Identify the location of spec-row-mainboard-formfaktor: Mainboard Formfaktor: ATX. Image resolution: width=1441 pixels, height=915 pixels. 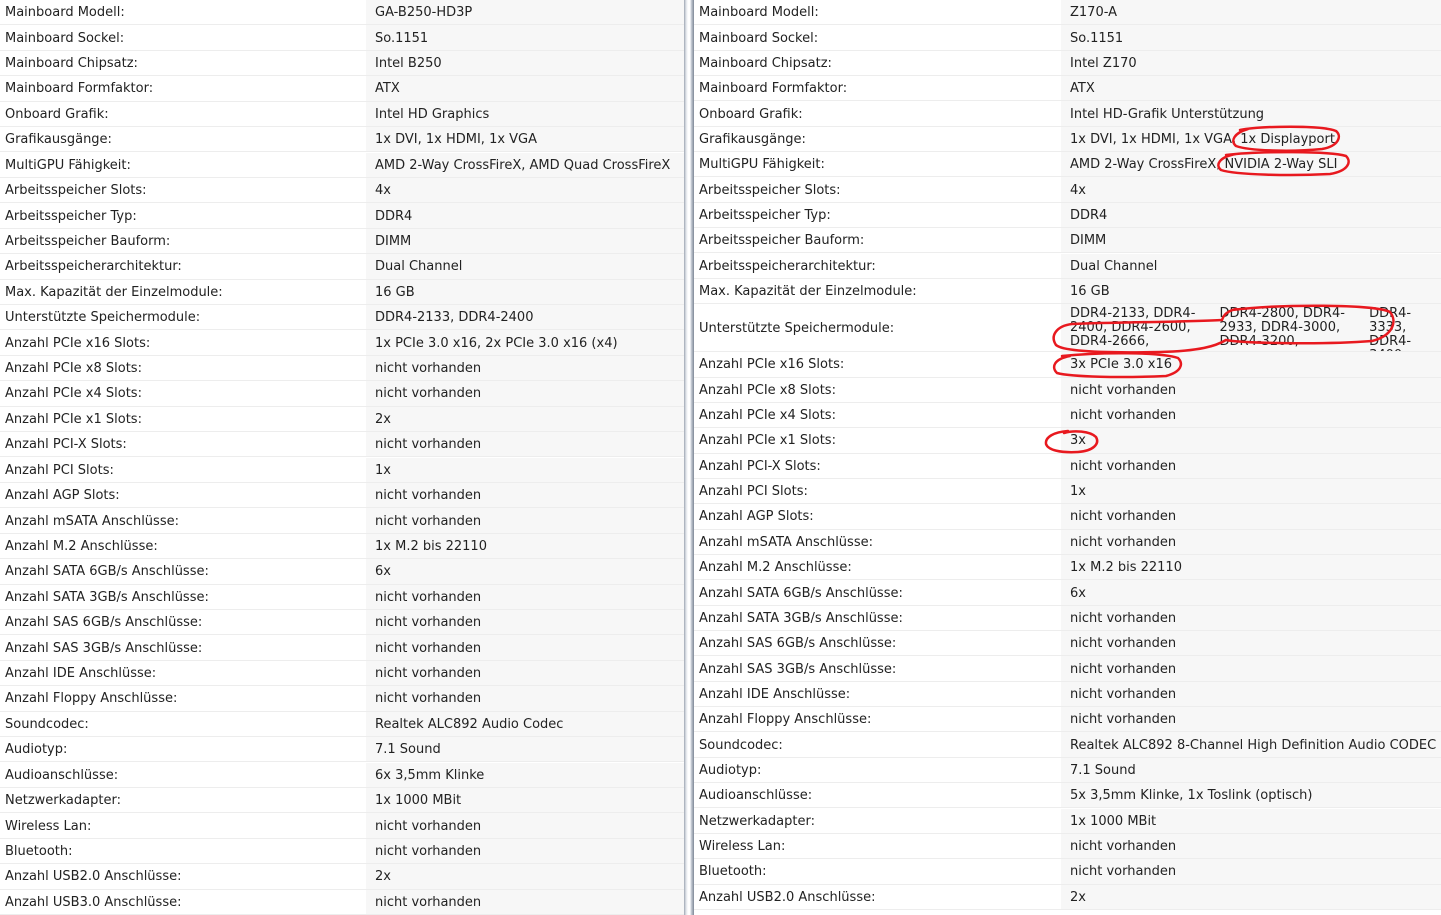
(342, 89).